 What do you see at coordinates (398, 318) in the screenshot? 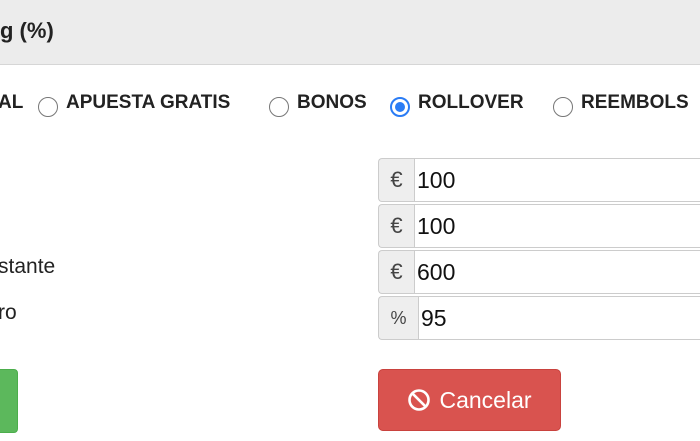
I see `percent-addon: %` at bounding box center [398, 318].